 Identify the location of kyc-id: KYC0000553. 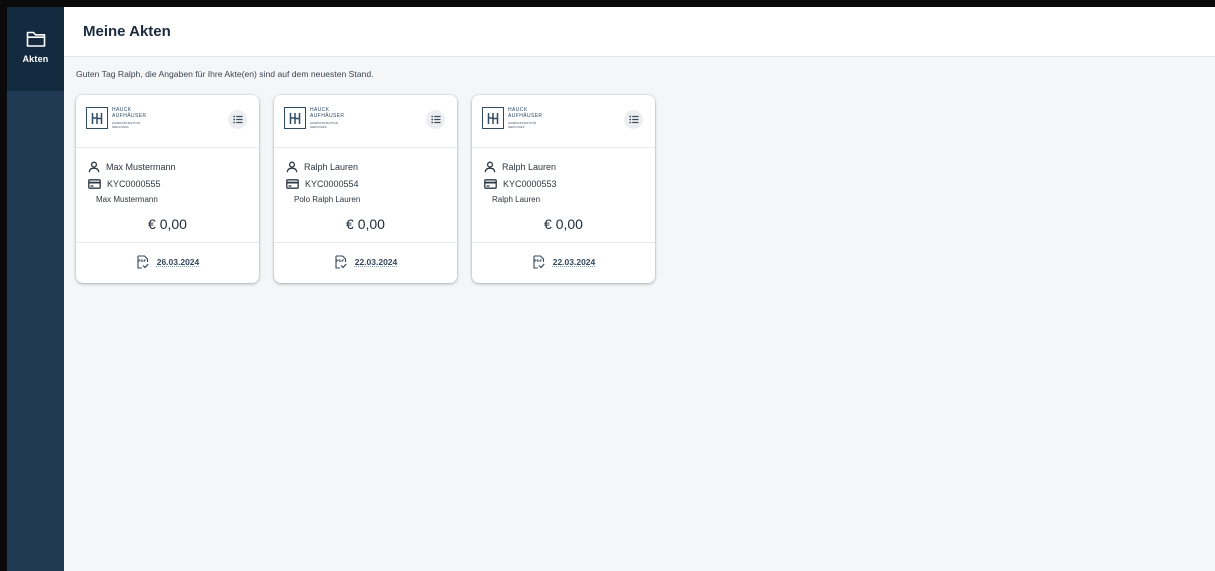
(530, 184).